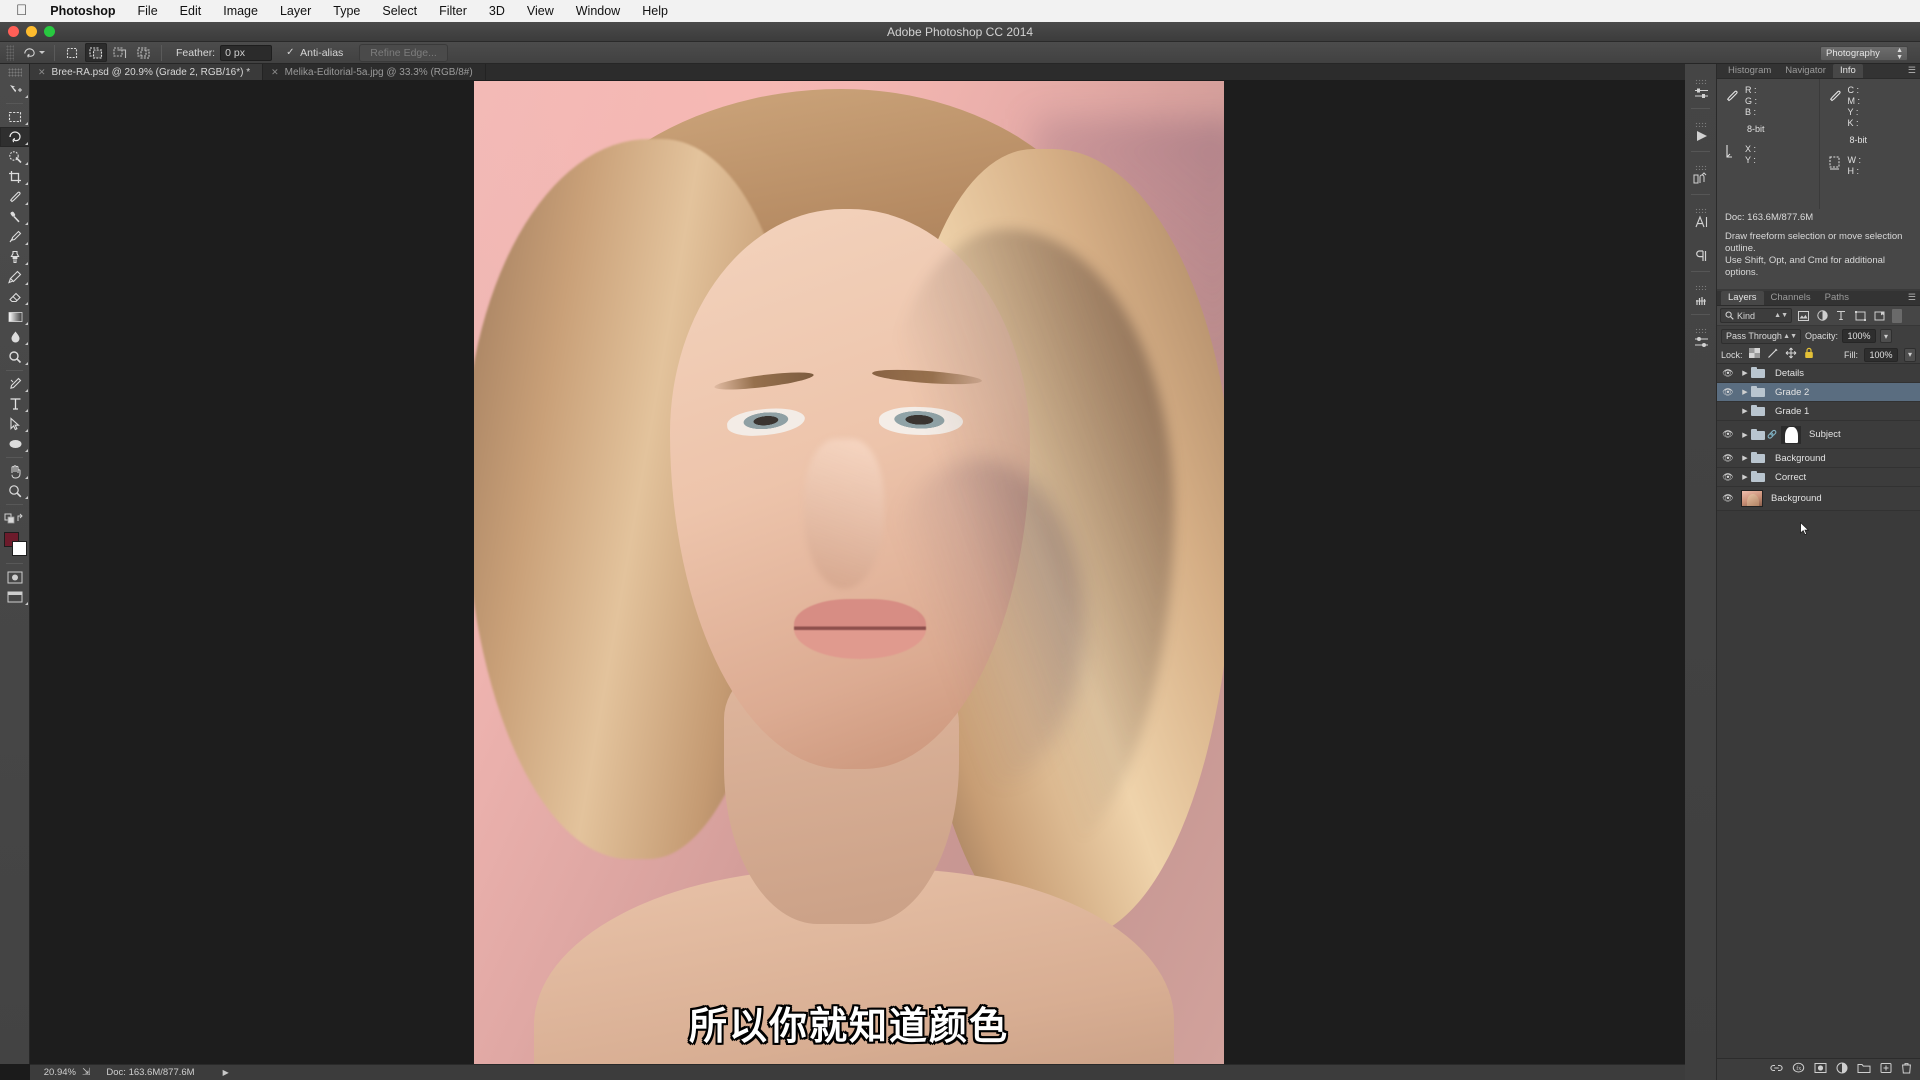 This screenshot has width=1920, height=1080. Describe the element at coordinates (1701, 250) in the screenshot. I see `paragraph-panel-icon` at that location.